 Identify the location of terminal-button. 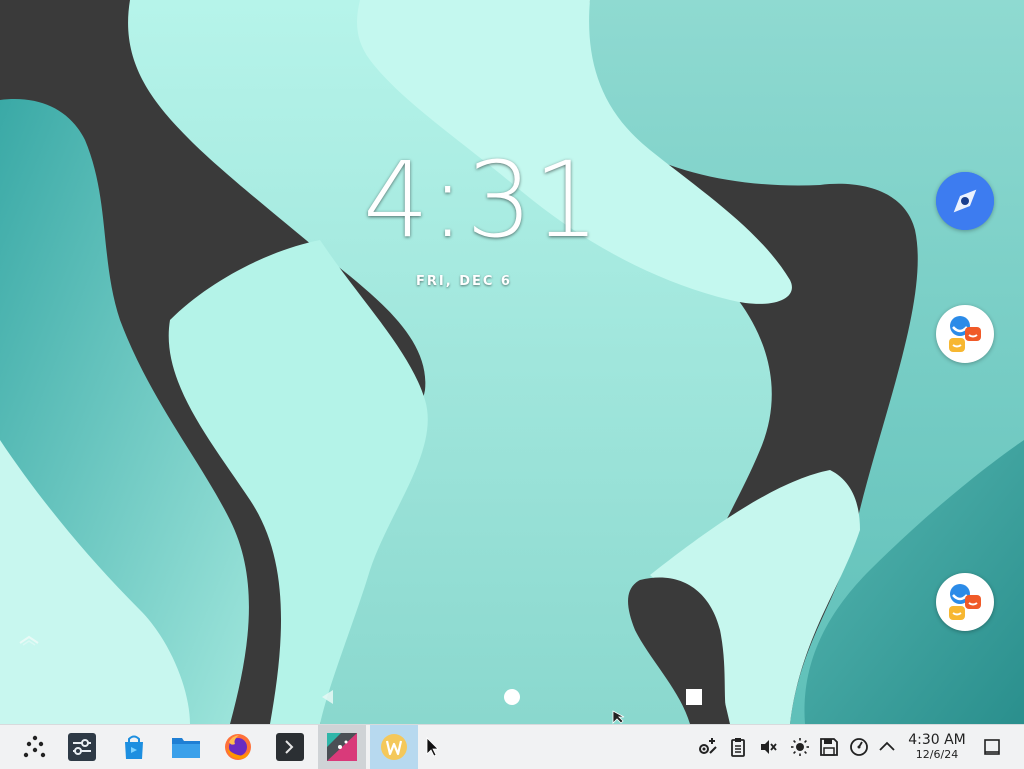
(290, 747).